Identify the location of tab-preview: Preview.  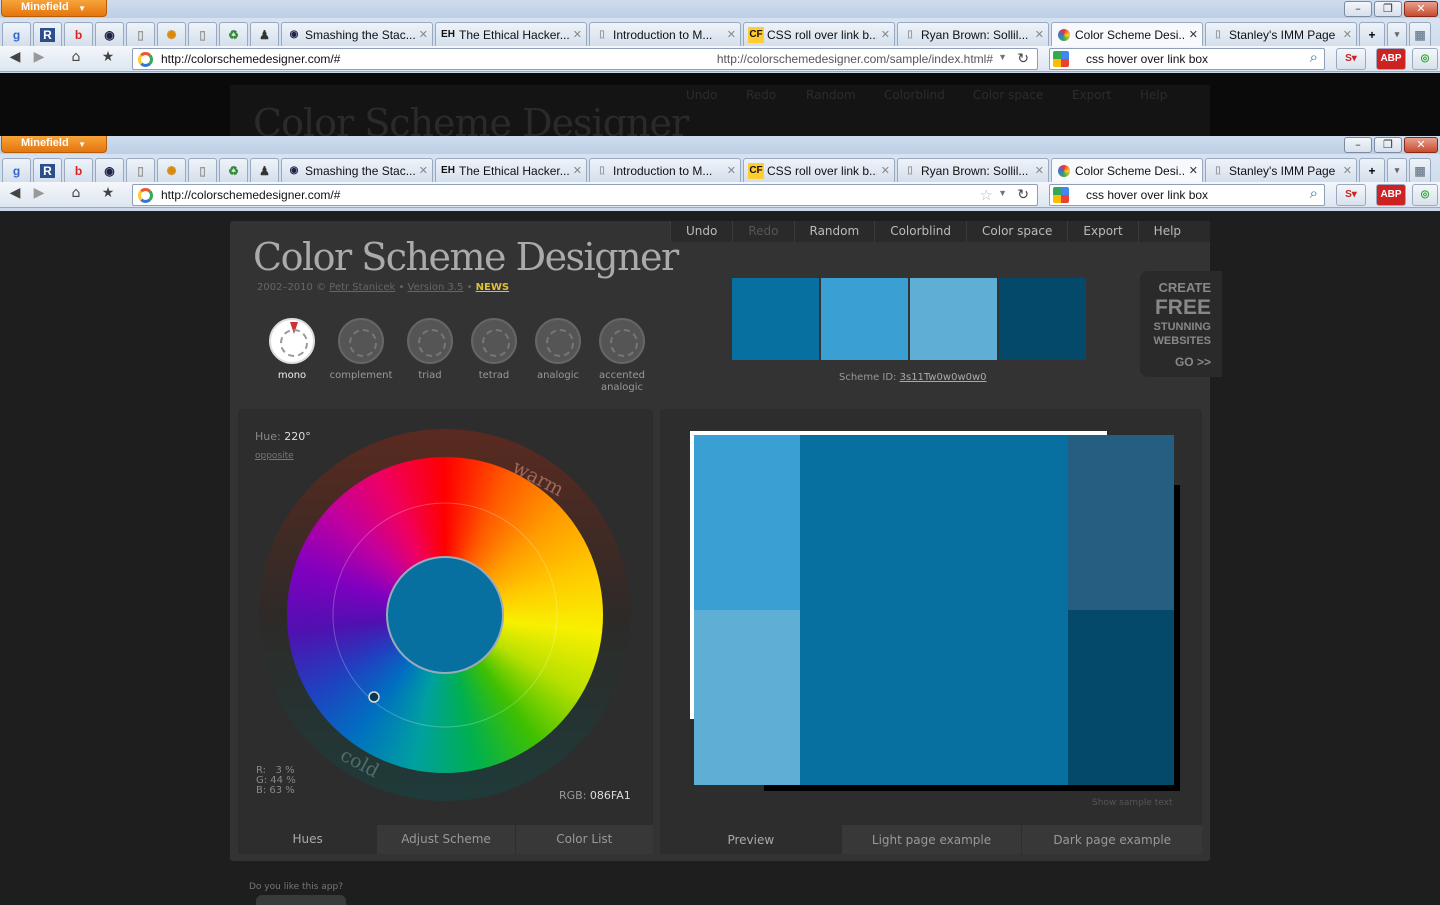
(750, 839).